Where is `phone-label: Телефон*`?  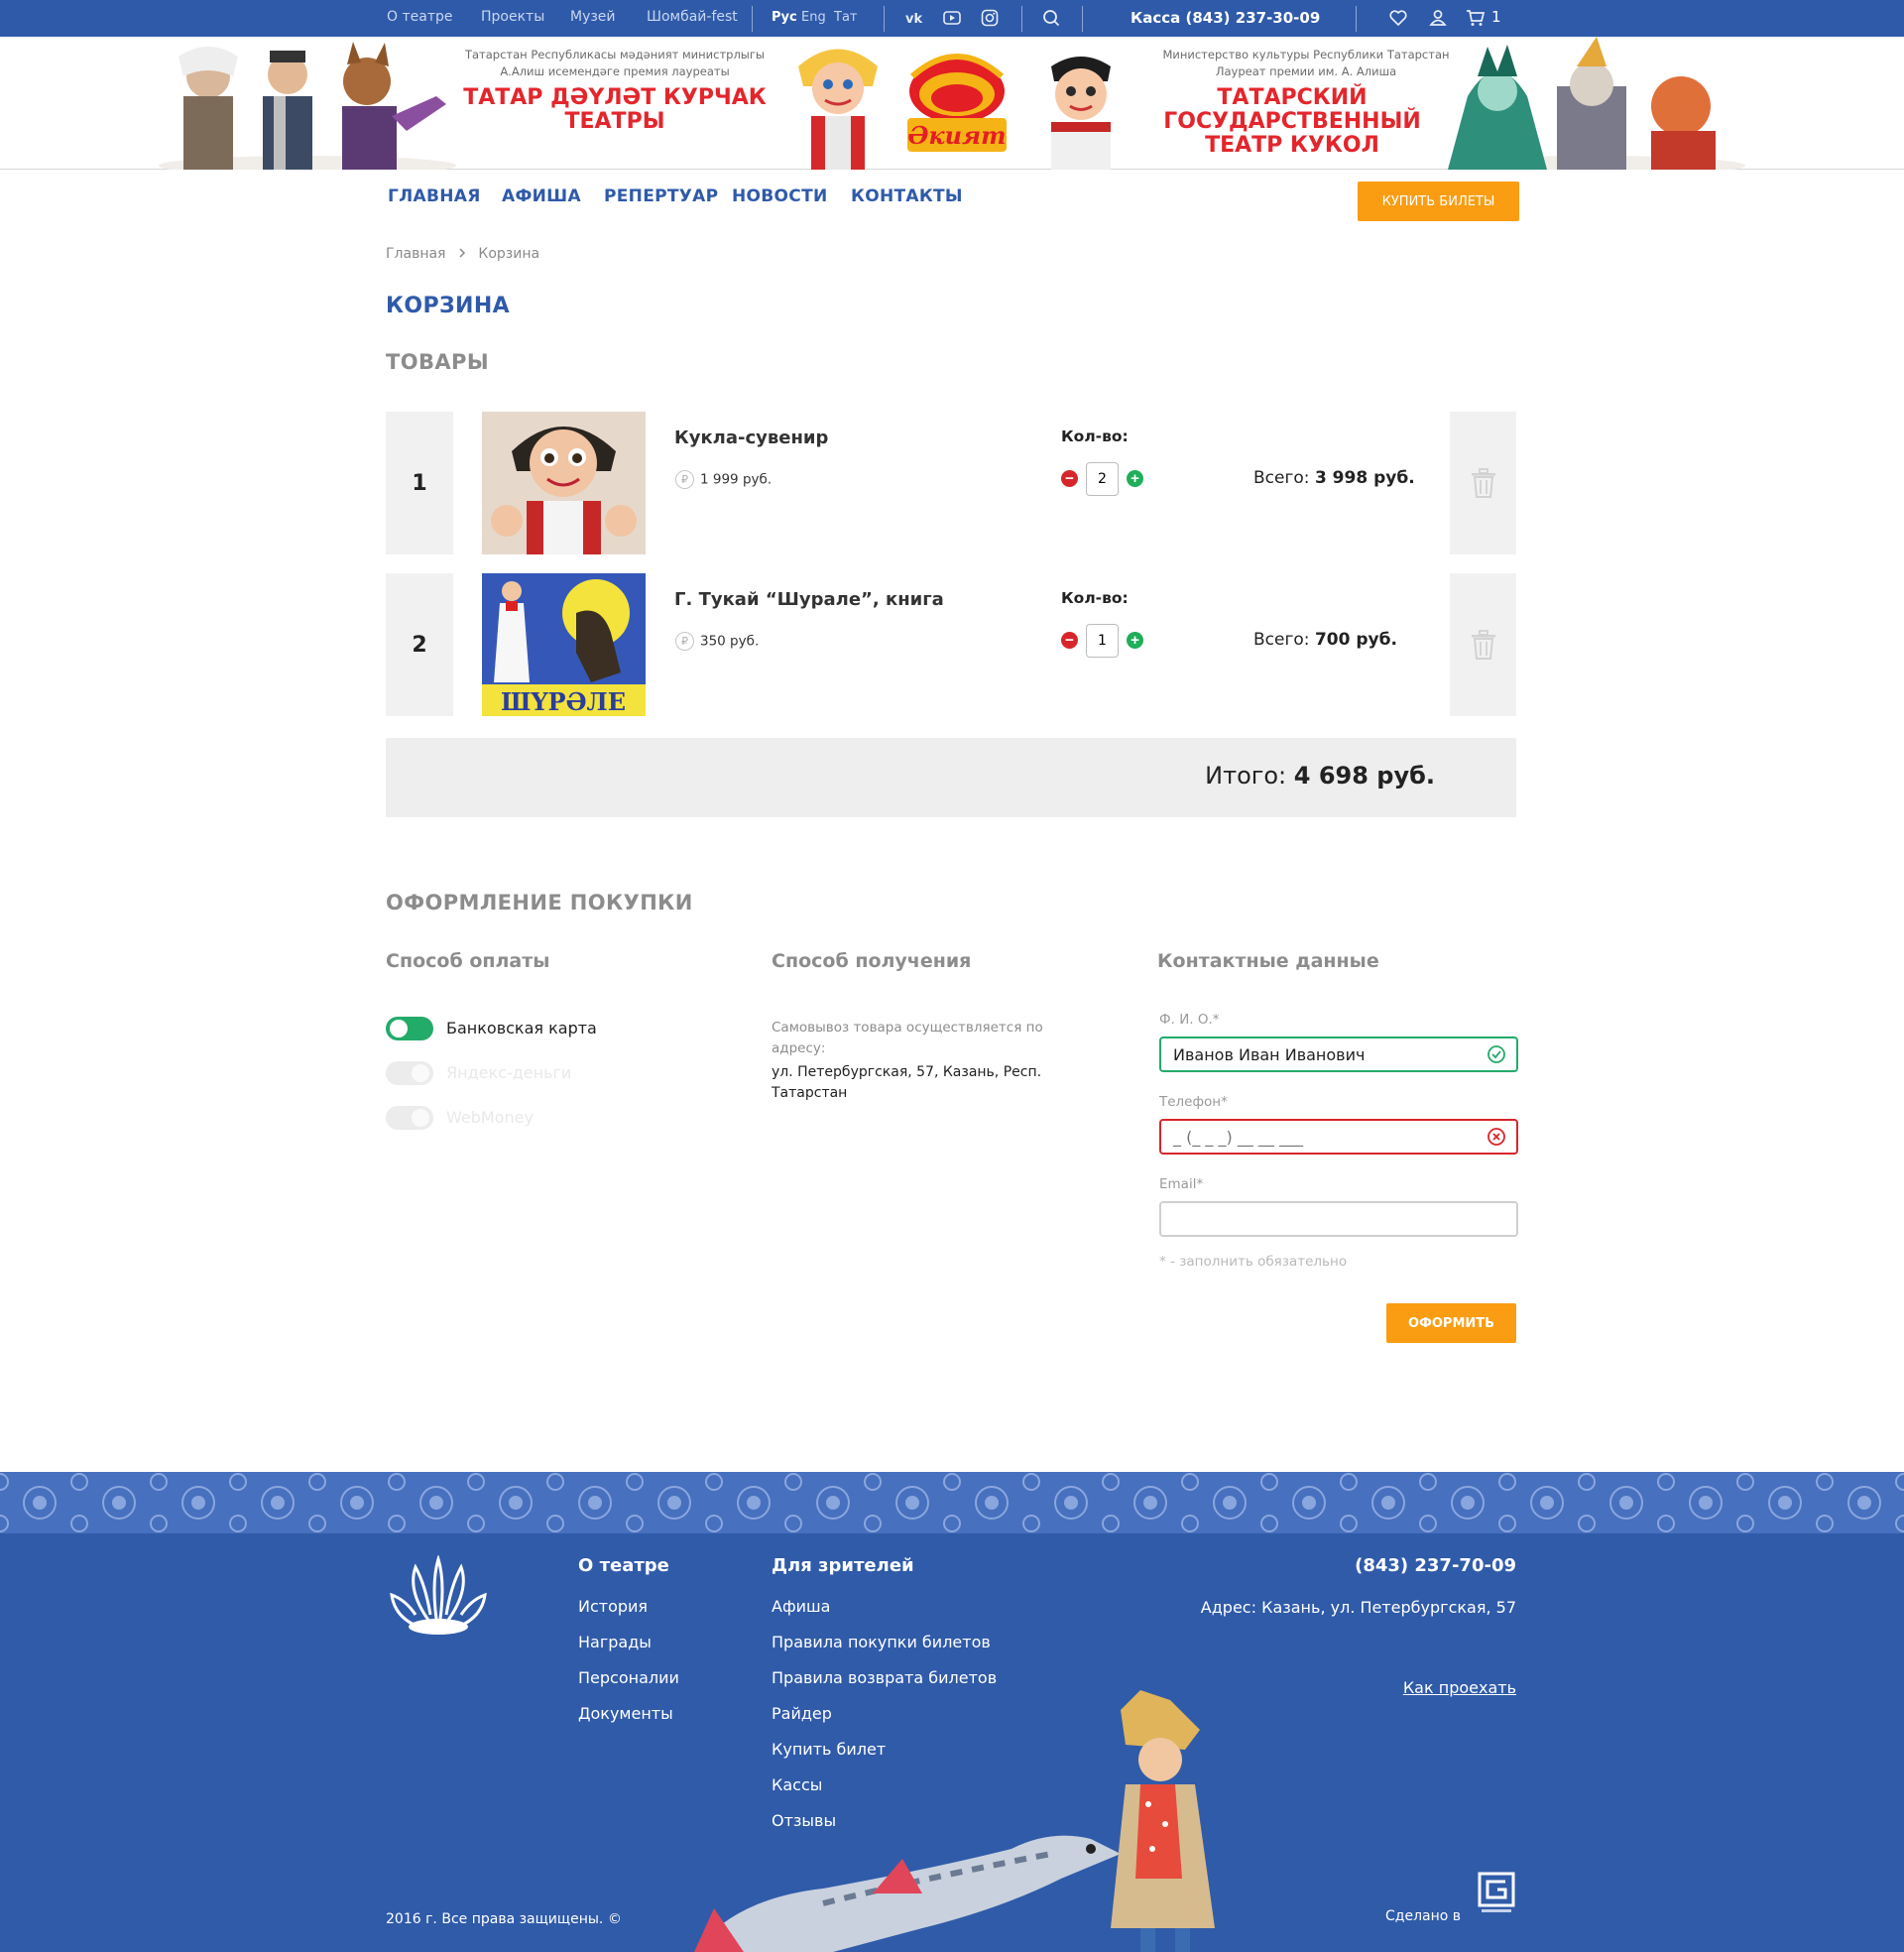 phone-label: Телефон* is located at coordinates (1193, 1102).